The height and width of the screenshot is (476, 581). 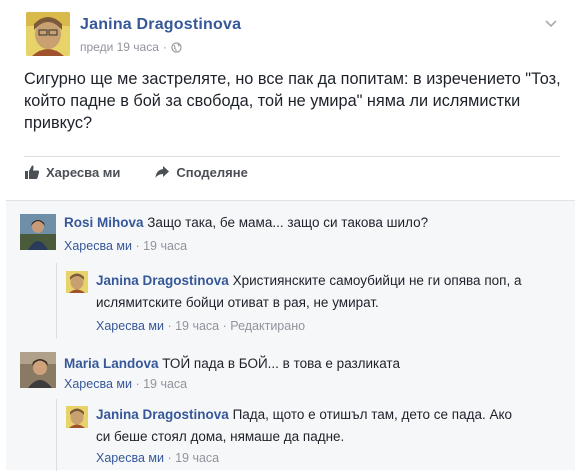 I want to click on post-meta: преди 19 часа ·, so click(x=131, y=47).